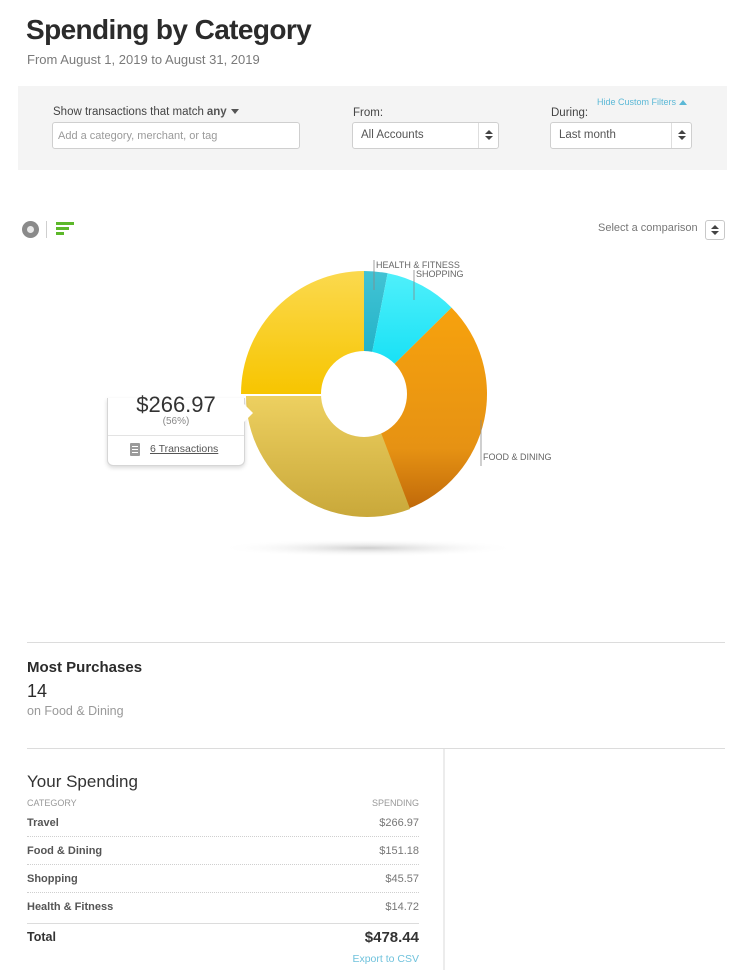  What do you see at coordinates (440, 274) in the screenshot?
I see `slice-label-shopping: SHOPPING` at bounding box center [440, 274].